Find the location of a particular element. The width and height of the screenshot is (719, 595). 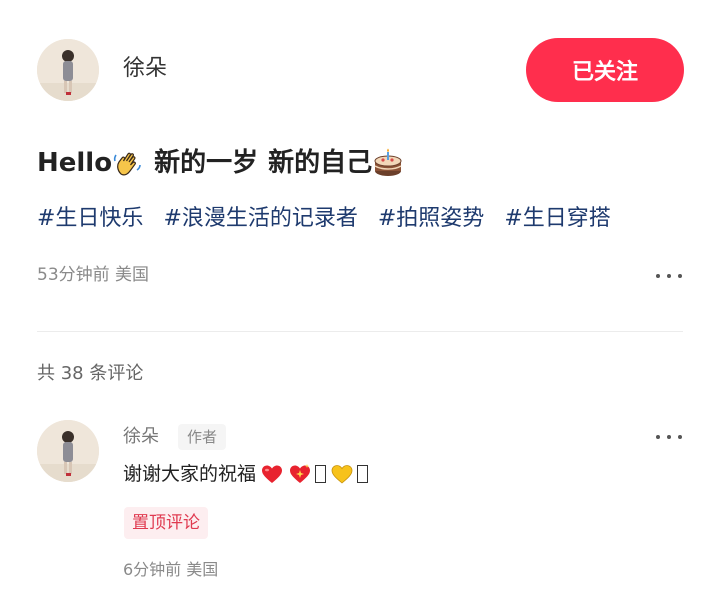

hashtag-birthday-outfit: #生日穿搭 is located at coordinates (557, 218).